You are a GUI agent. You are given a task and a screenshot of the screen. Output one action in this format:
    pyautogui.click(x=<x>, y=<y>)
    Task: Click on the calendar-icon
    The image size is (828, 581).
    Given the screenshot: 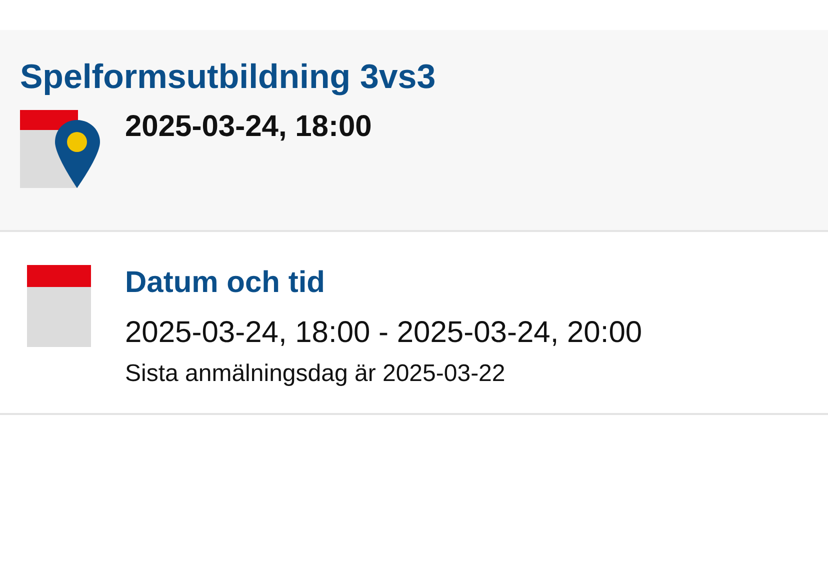 What is the action you would take?
    pyautogui.click(x=59, y=306)
    